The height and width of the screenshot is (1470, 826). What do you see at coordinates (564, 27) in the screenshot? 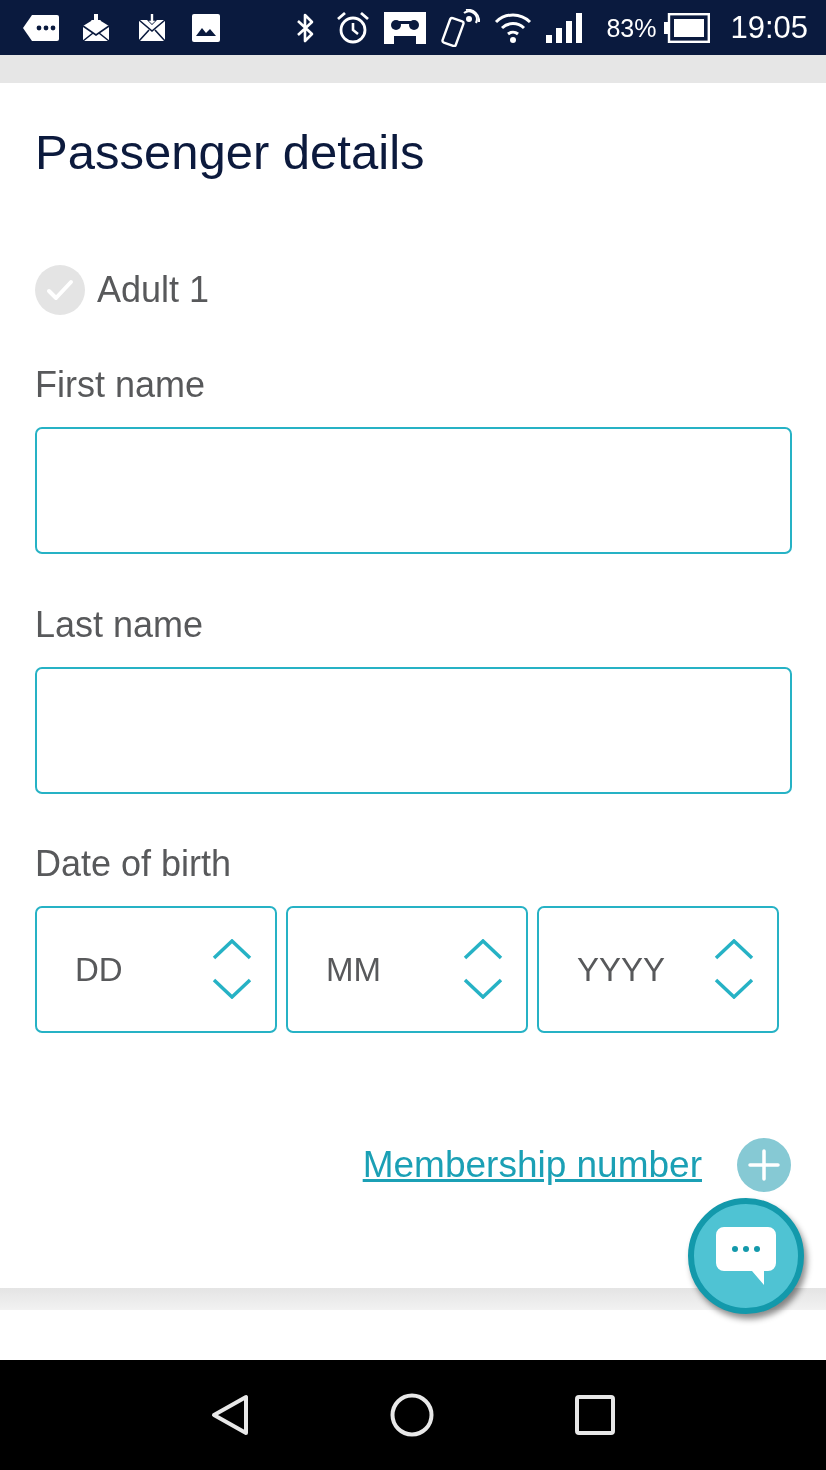
I see `signal-bars-icon` at bounding box center [564, 27].